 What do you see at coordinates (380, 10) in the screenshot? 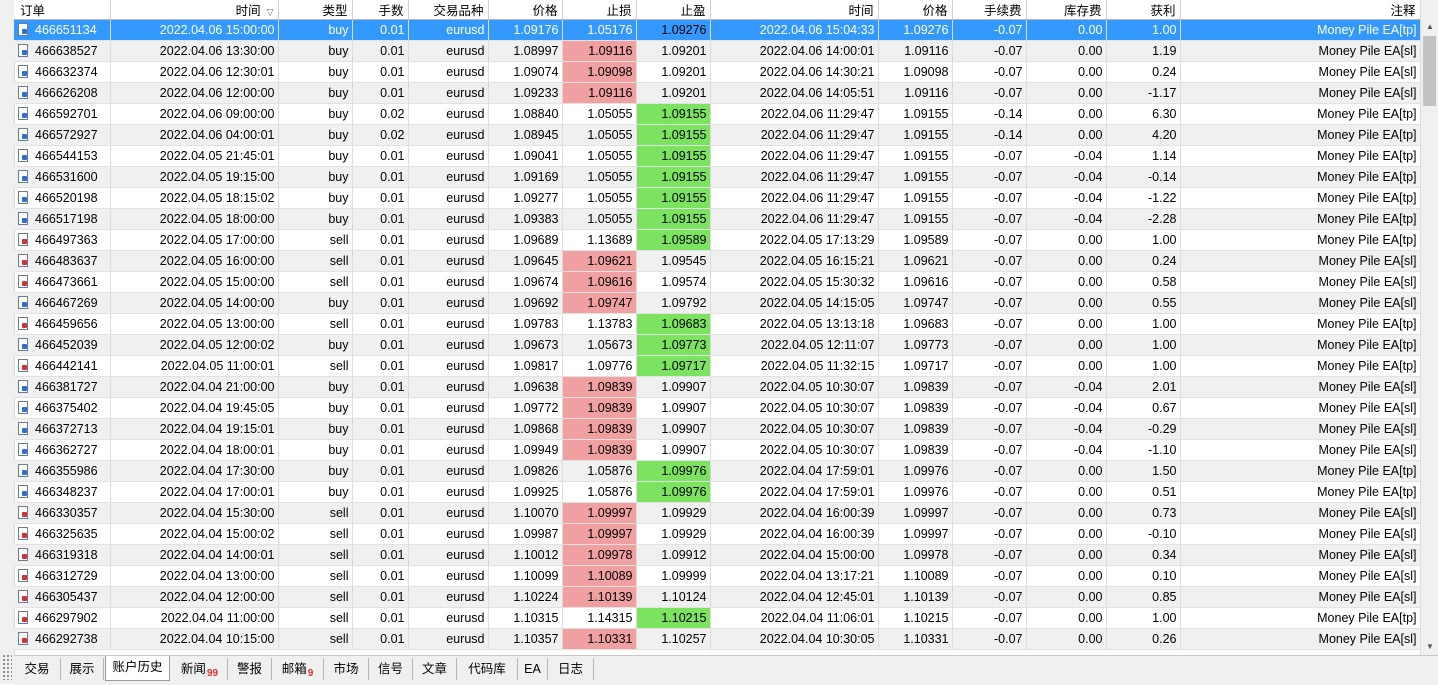
I see `col-header-lots: 手数` at bounding box center [380, 10].